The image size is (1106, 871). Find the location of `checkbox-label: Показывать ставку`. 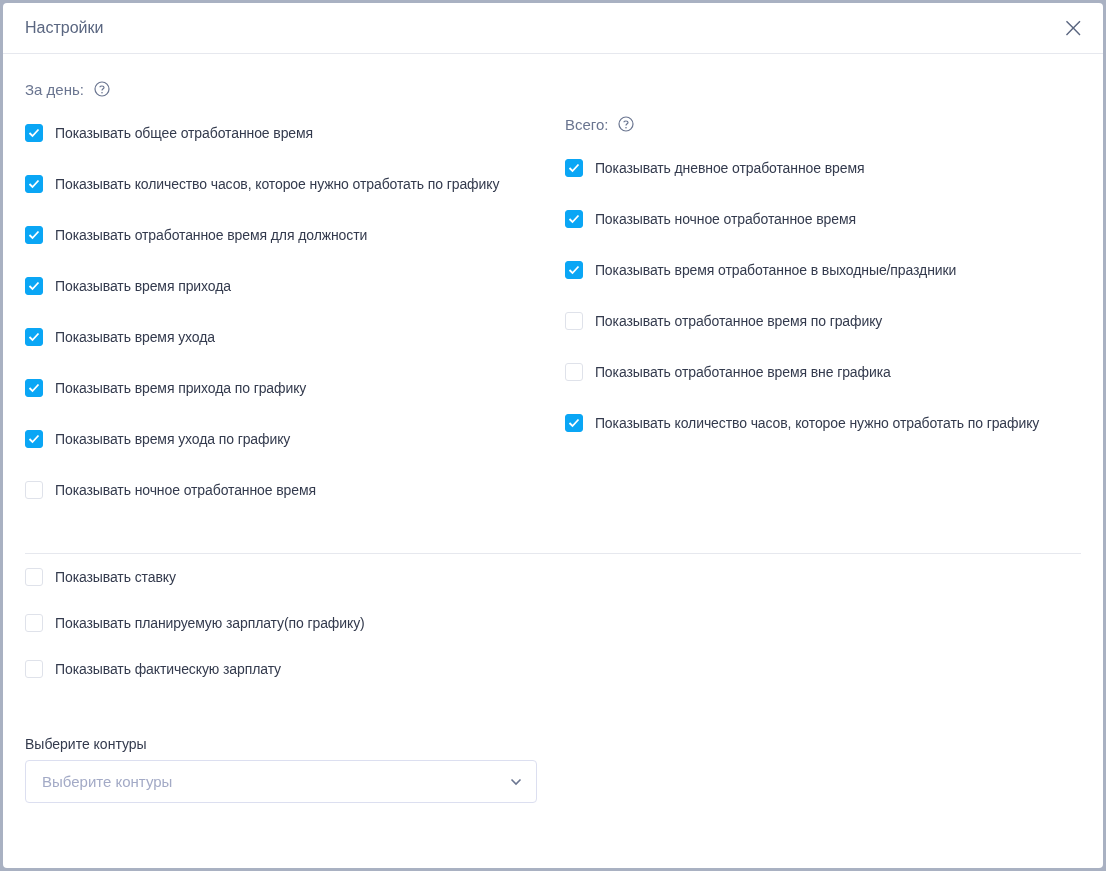

checkbox-label: Показывать ставку is located at coordinates (115, 577).